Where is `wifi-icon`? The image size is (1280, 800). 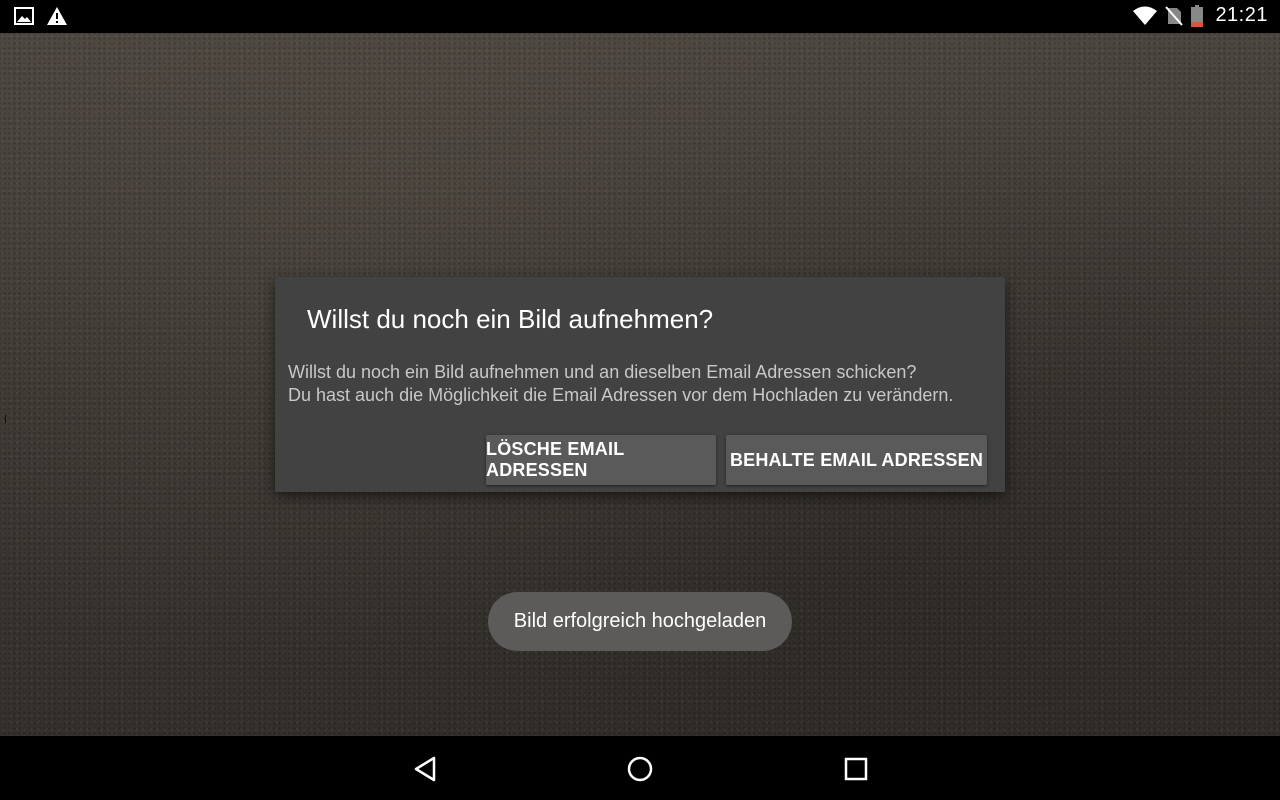 wifi-icon is located at coordinates (1145, 16).